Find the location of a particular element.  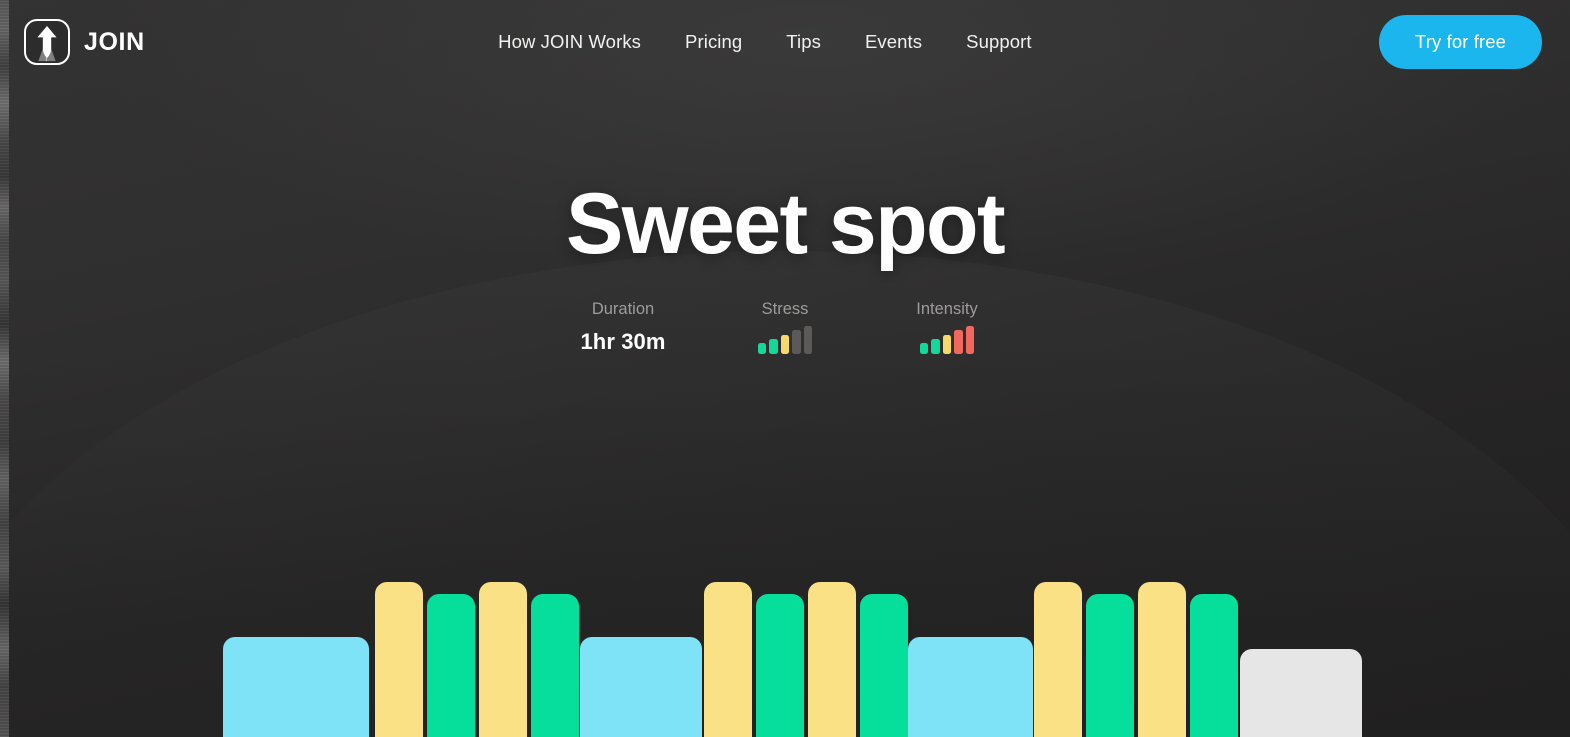

nav-link-pricing: Pricing is located at coordinates (713, 42).